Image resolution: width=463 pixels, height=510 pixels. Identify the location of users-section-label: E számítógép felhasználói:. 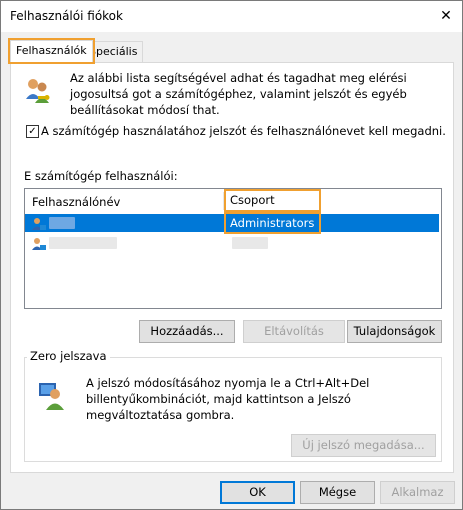
(101, 176).